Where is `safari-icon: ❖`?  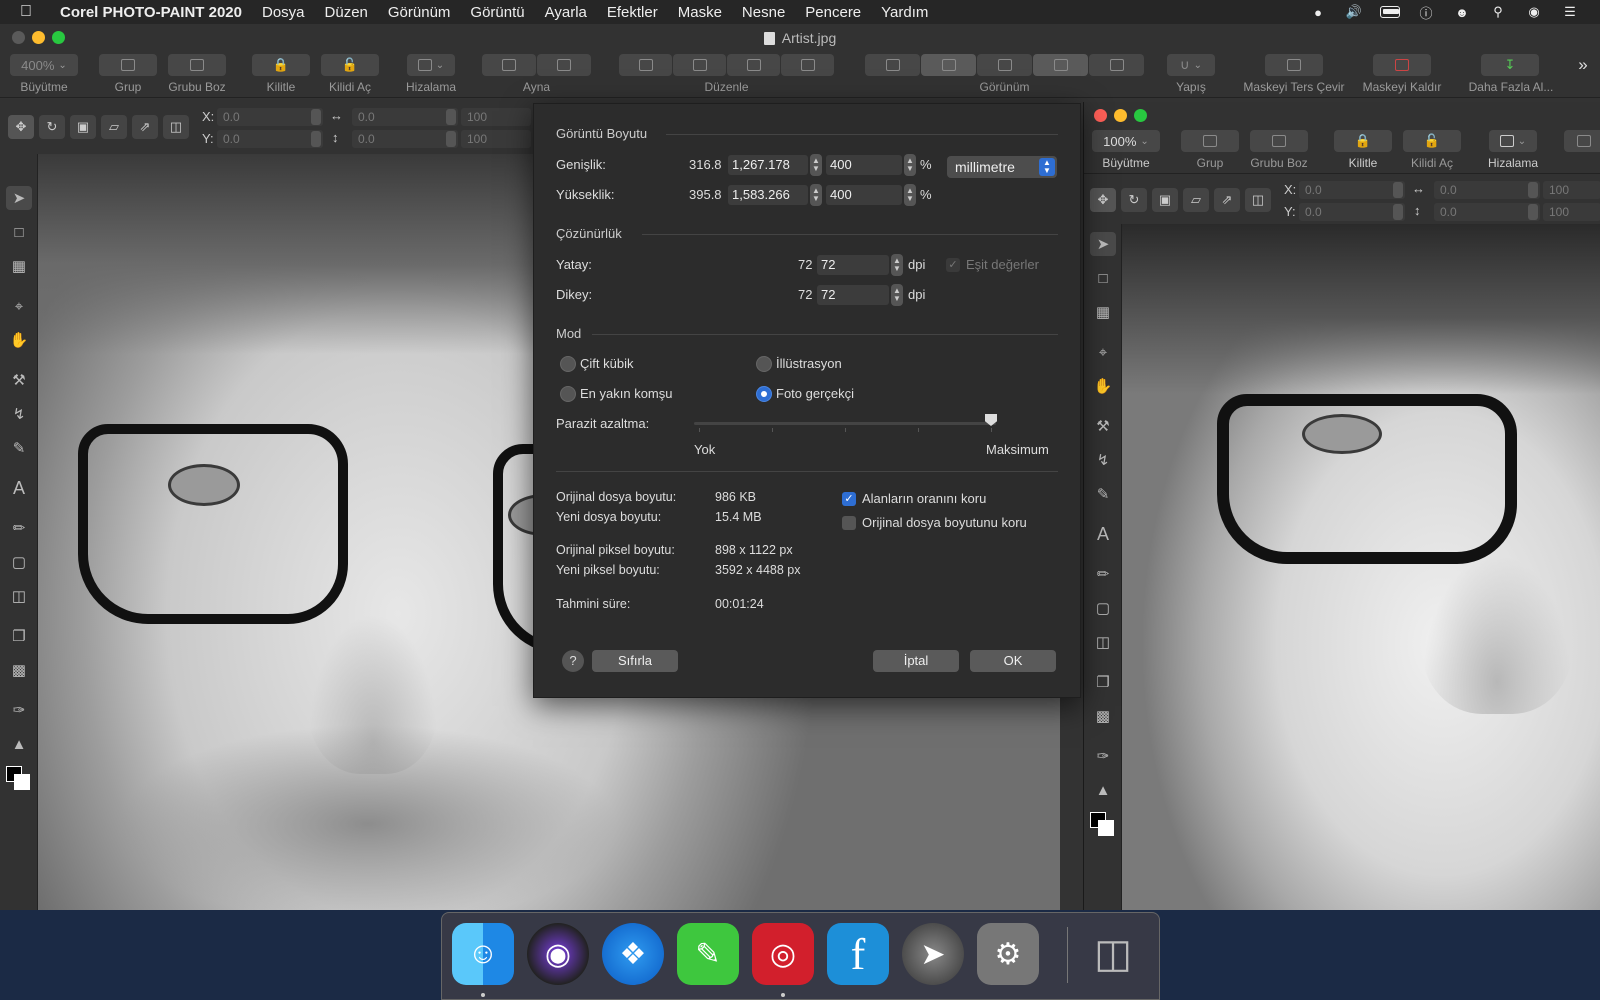
safari-icon: ❖ is located at coordinates (633, 954).